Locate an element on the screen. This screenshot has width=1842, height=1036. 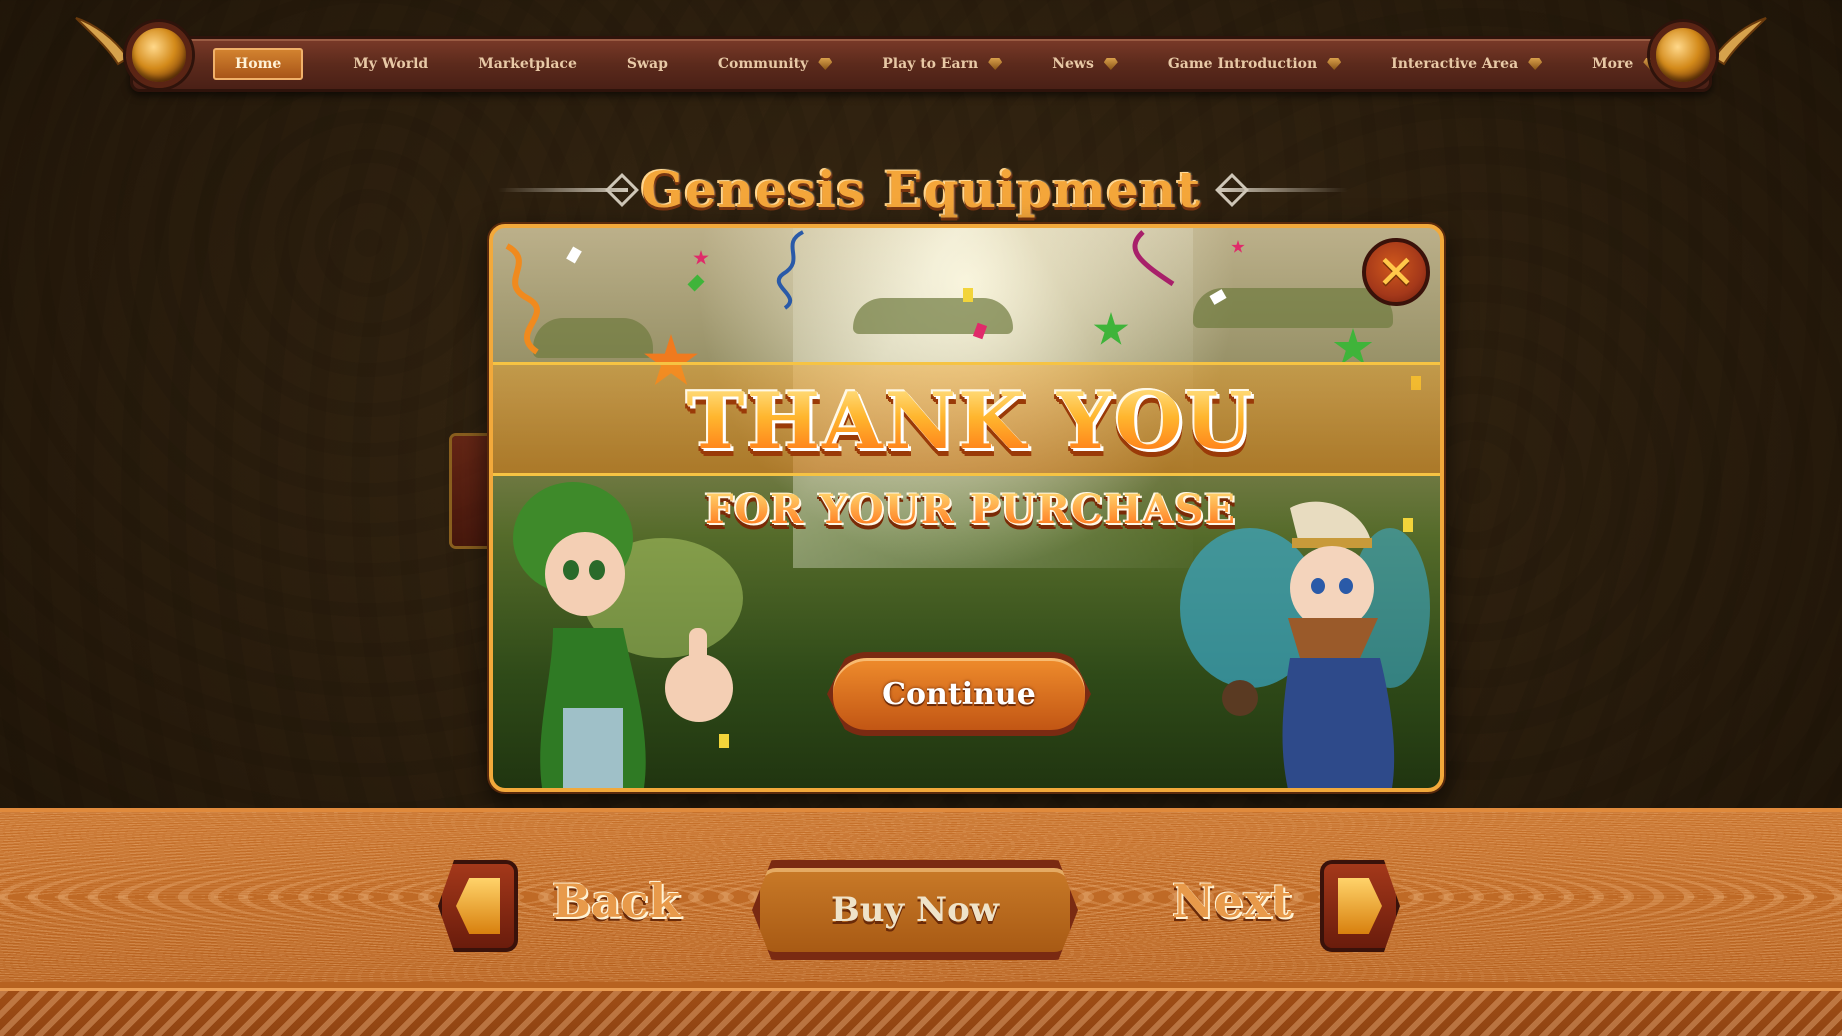
nav-item-community: Community is located at coordinates (775, 64).